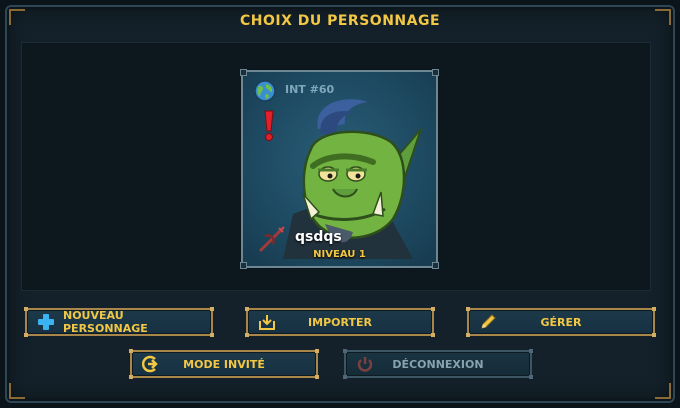 This screenshot has width=680, height=408. I want to click on manage-button: GÉRER, so click(561, 322).